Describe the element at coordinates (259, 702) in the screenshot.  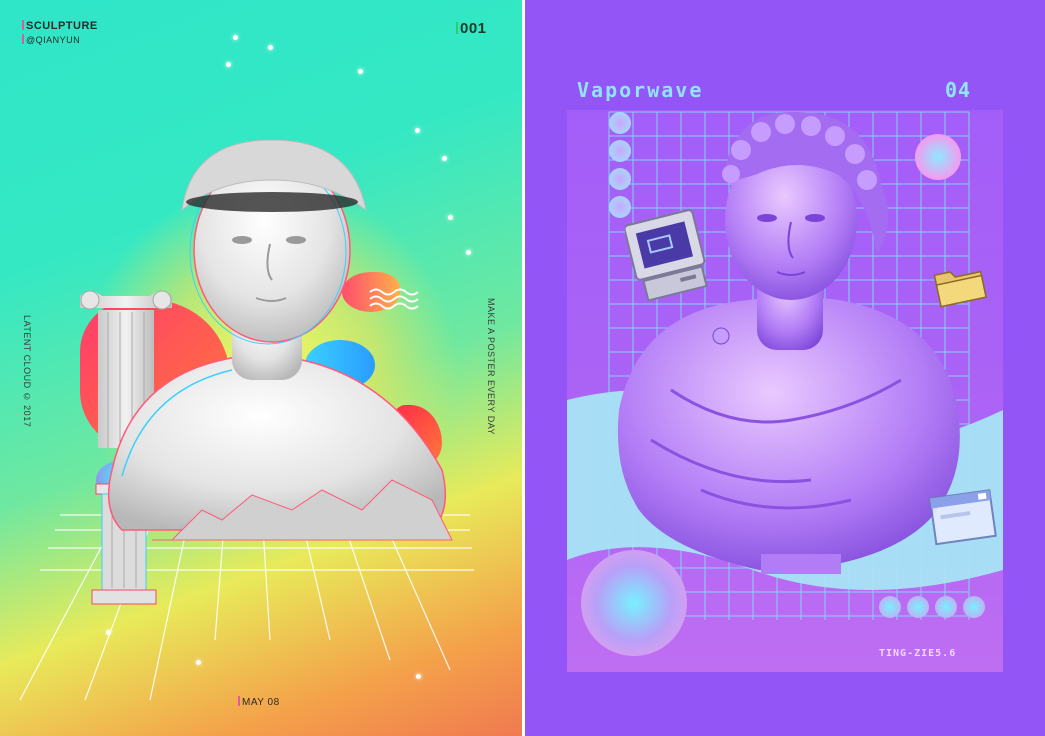
I see `poster-date: MAY 08` at that location.